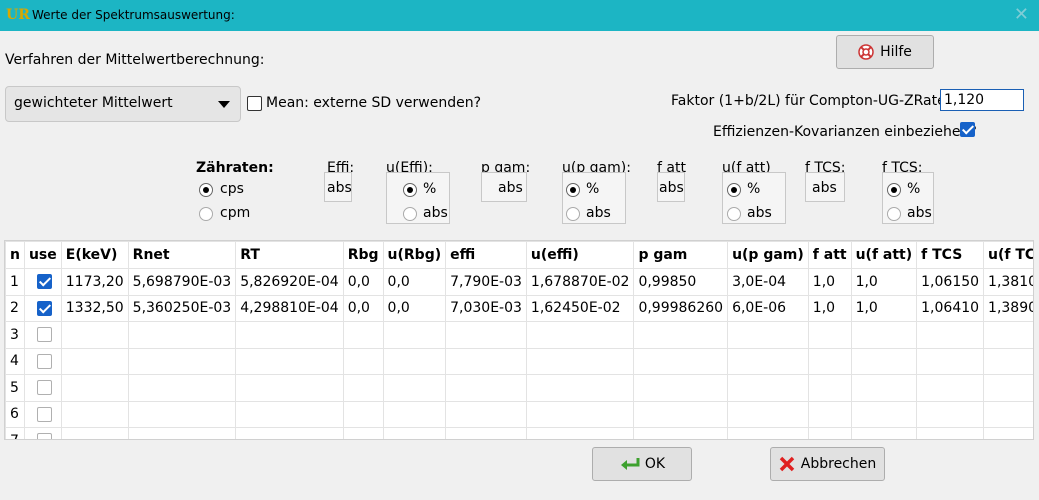 Image resolution: width=1039 pixels, height=500 pixels. I want to click on column-header: u(p gam), so click(768, 255).